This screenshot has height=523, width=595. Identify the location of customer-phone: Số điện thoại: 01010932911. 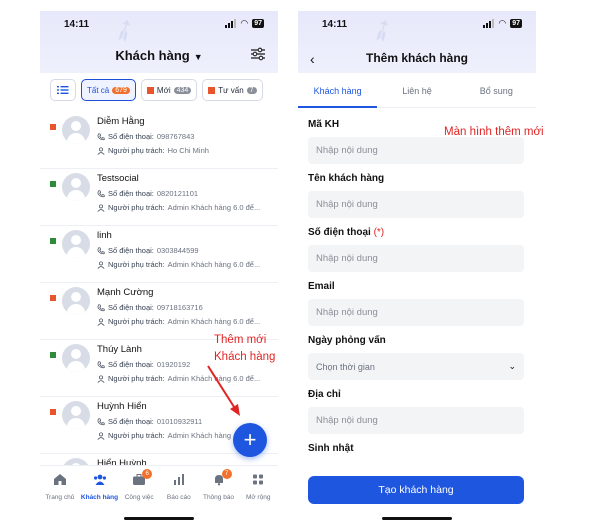
(149, 421).